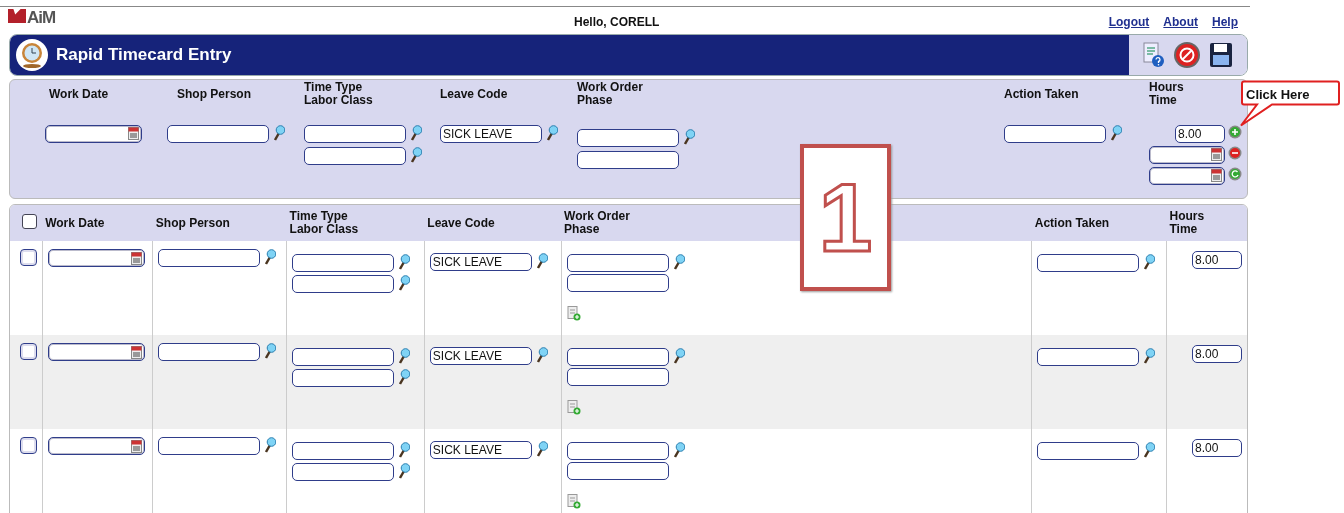  What do you see at coordinates (79, 94) in the screenshot?
I see `column-label: Work Date` at bounding box center [79, 94].